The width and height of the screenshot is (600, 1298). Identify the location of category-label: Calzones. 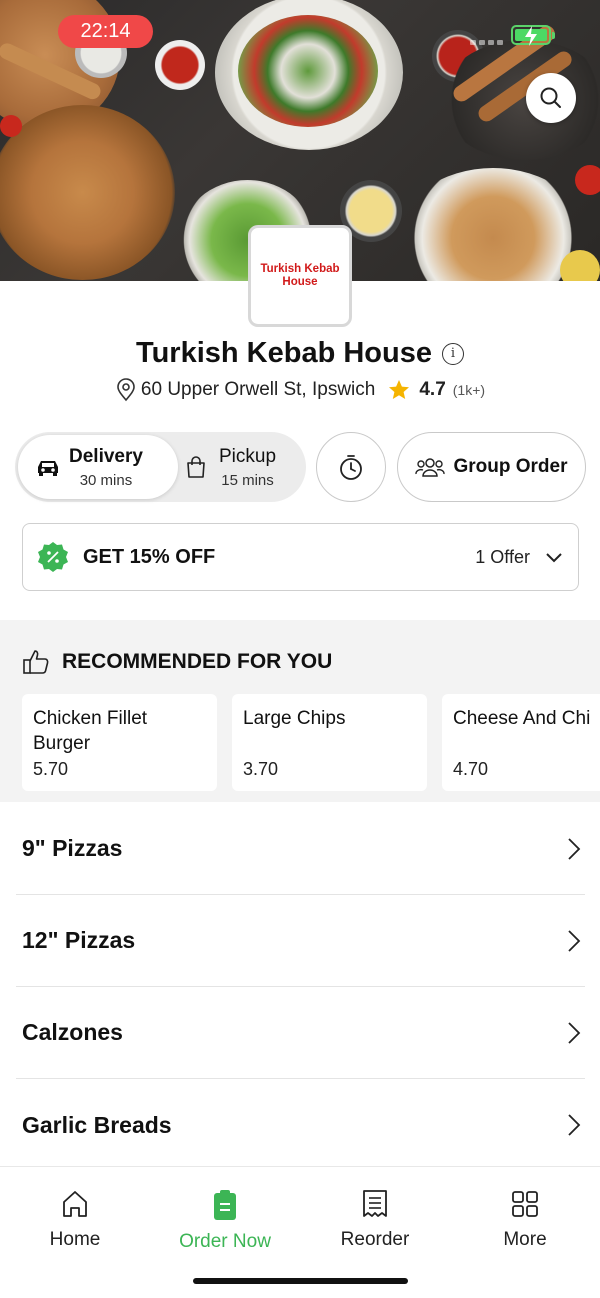
(72, 1032).